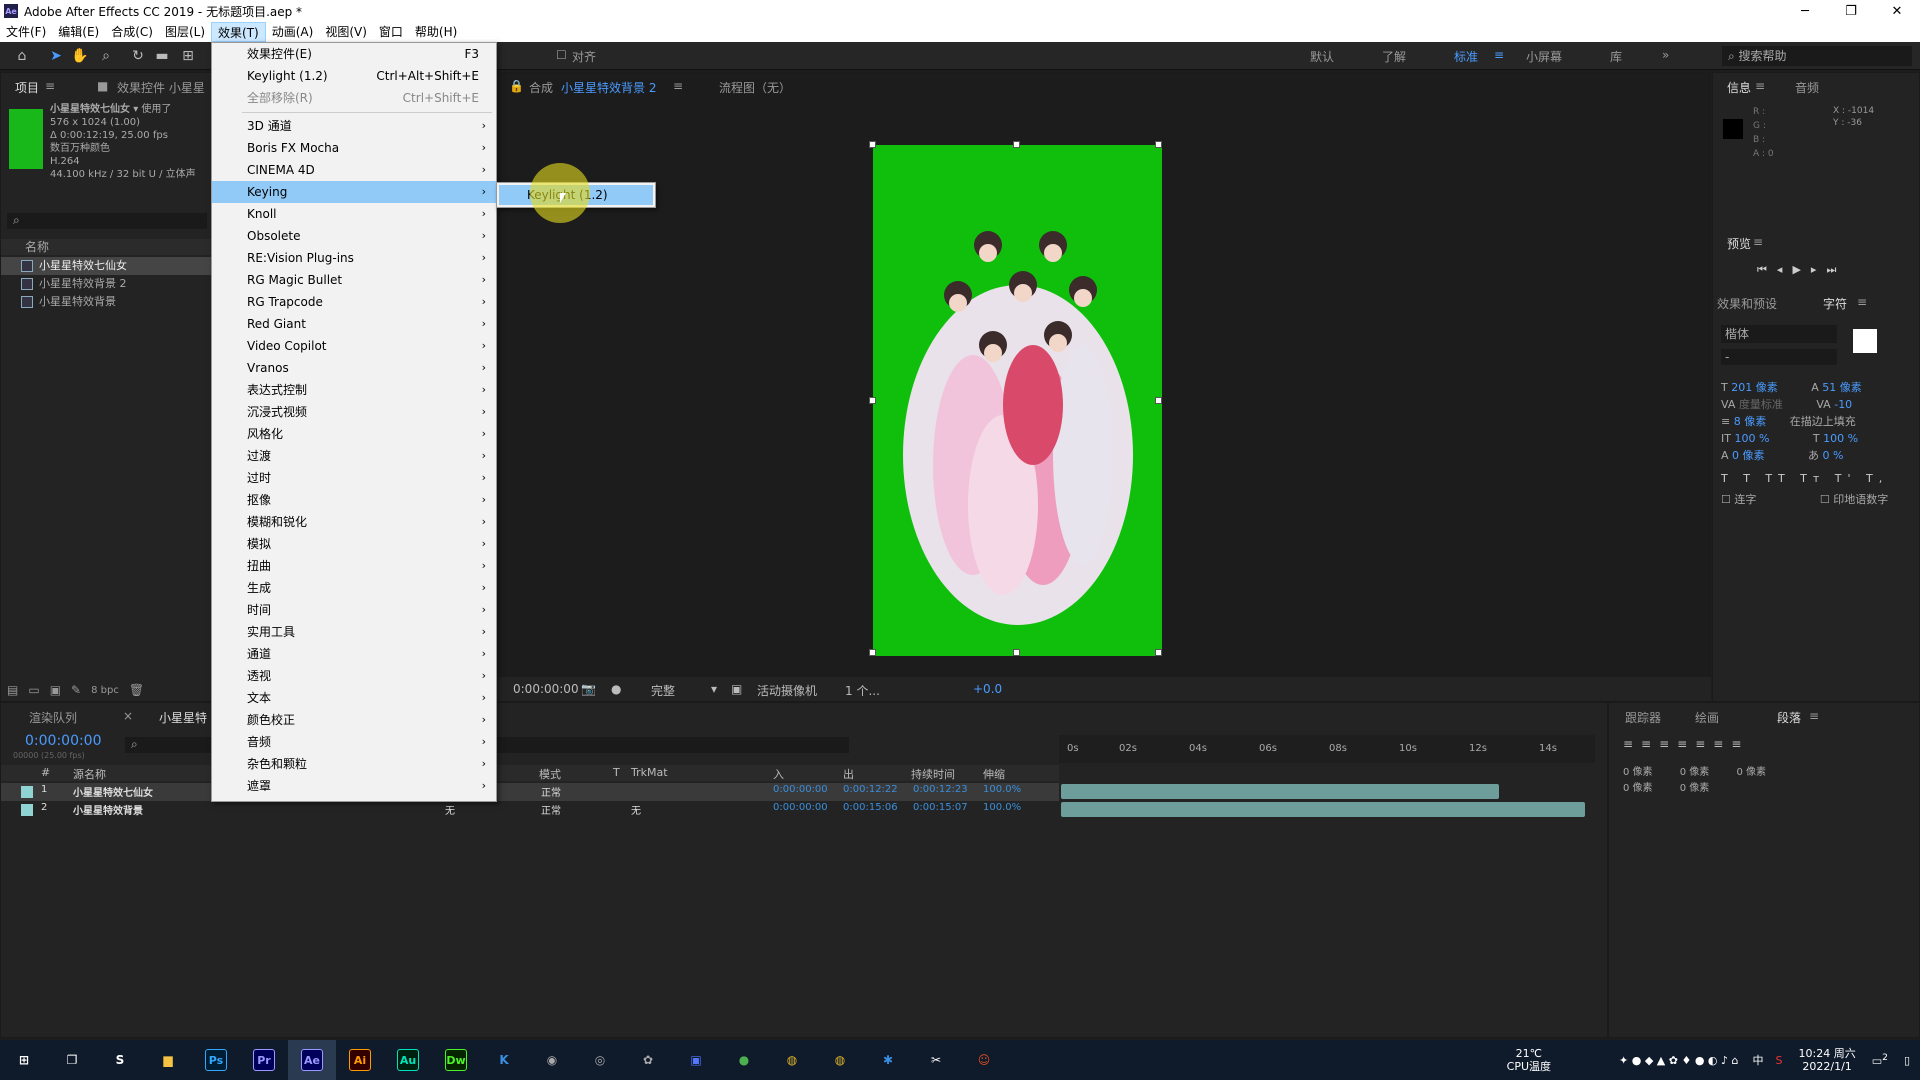 Image resolution: width=1920 pixels, height=1080 pixels. Describe the element at coordinates (33, 690) in the screenshot. I see `new-folder-icon: ▭` at that location.